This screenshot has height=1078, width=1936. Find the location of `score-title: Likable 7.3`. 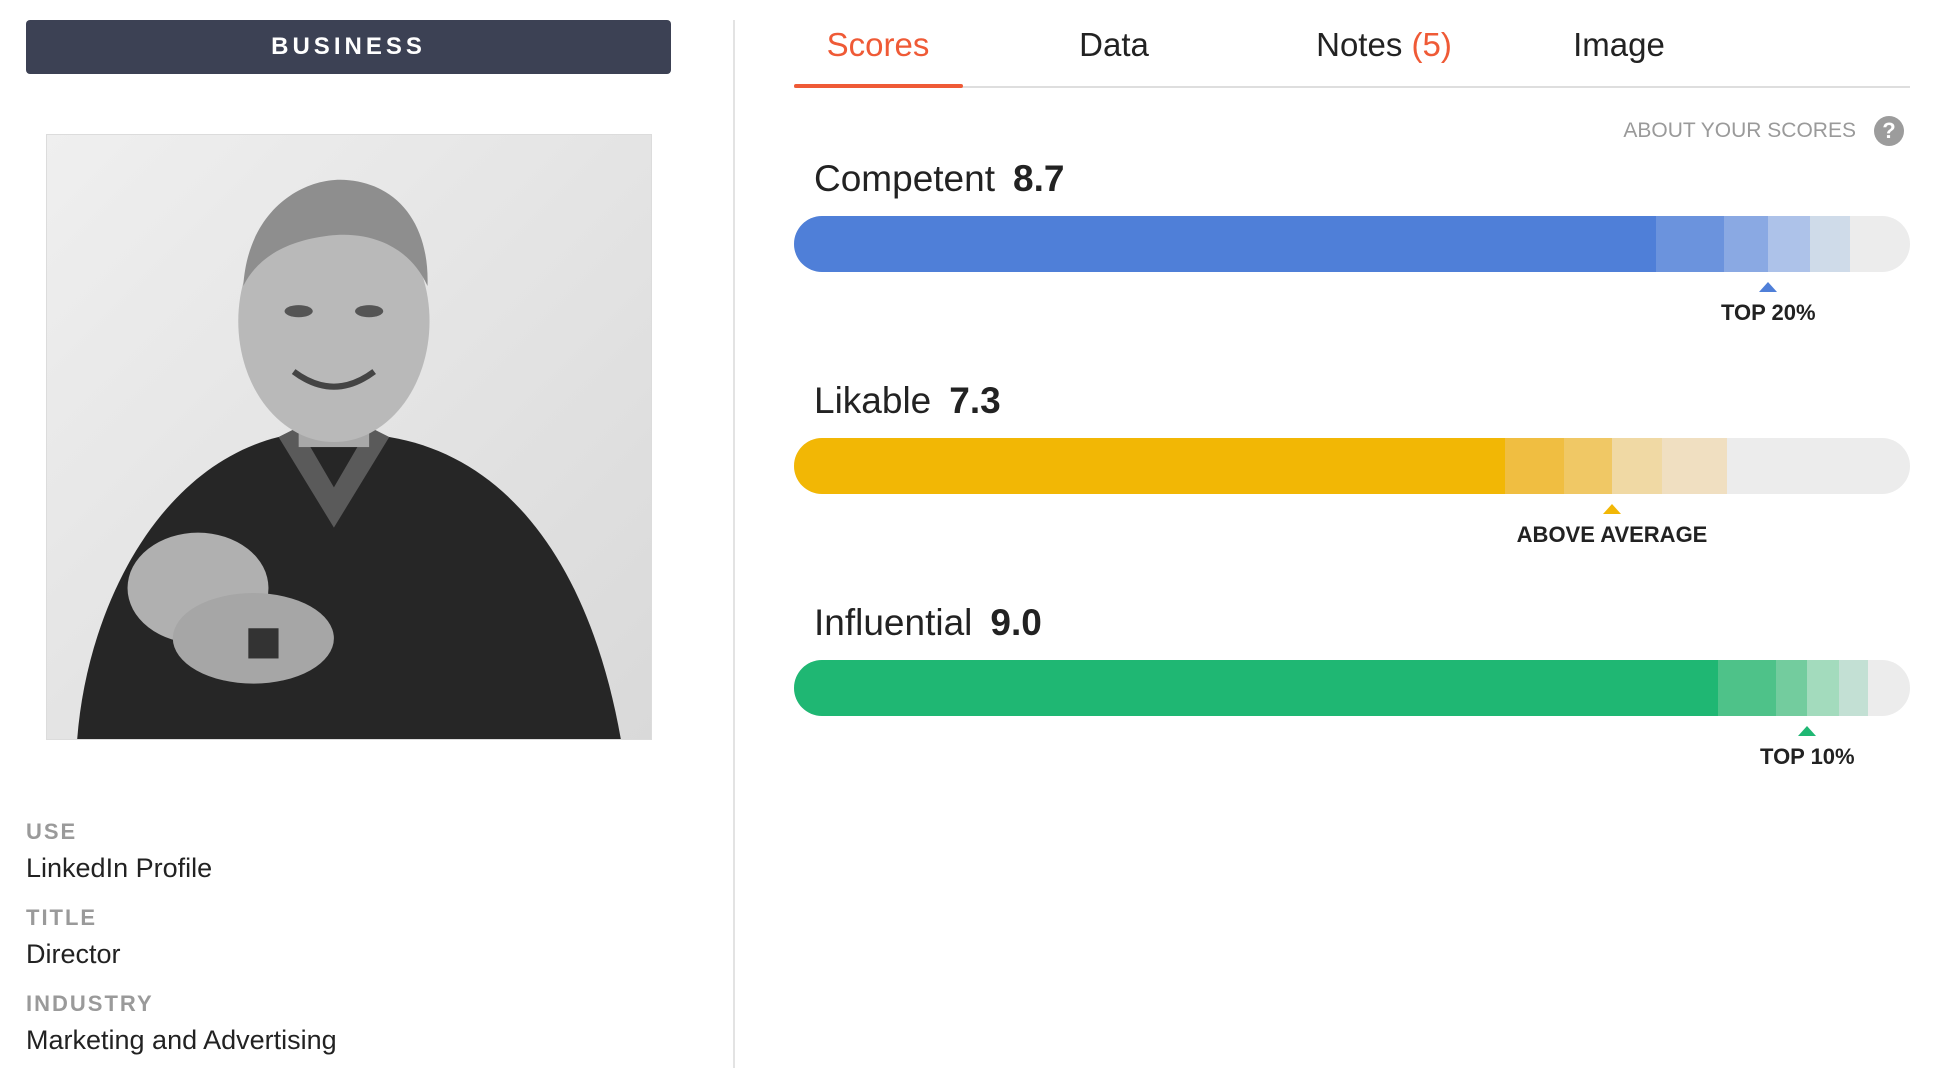

score-title: Likable 7.3 is located at coordinates (907, 401).